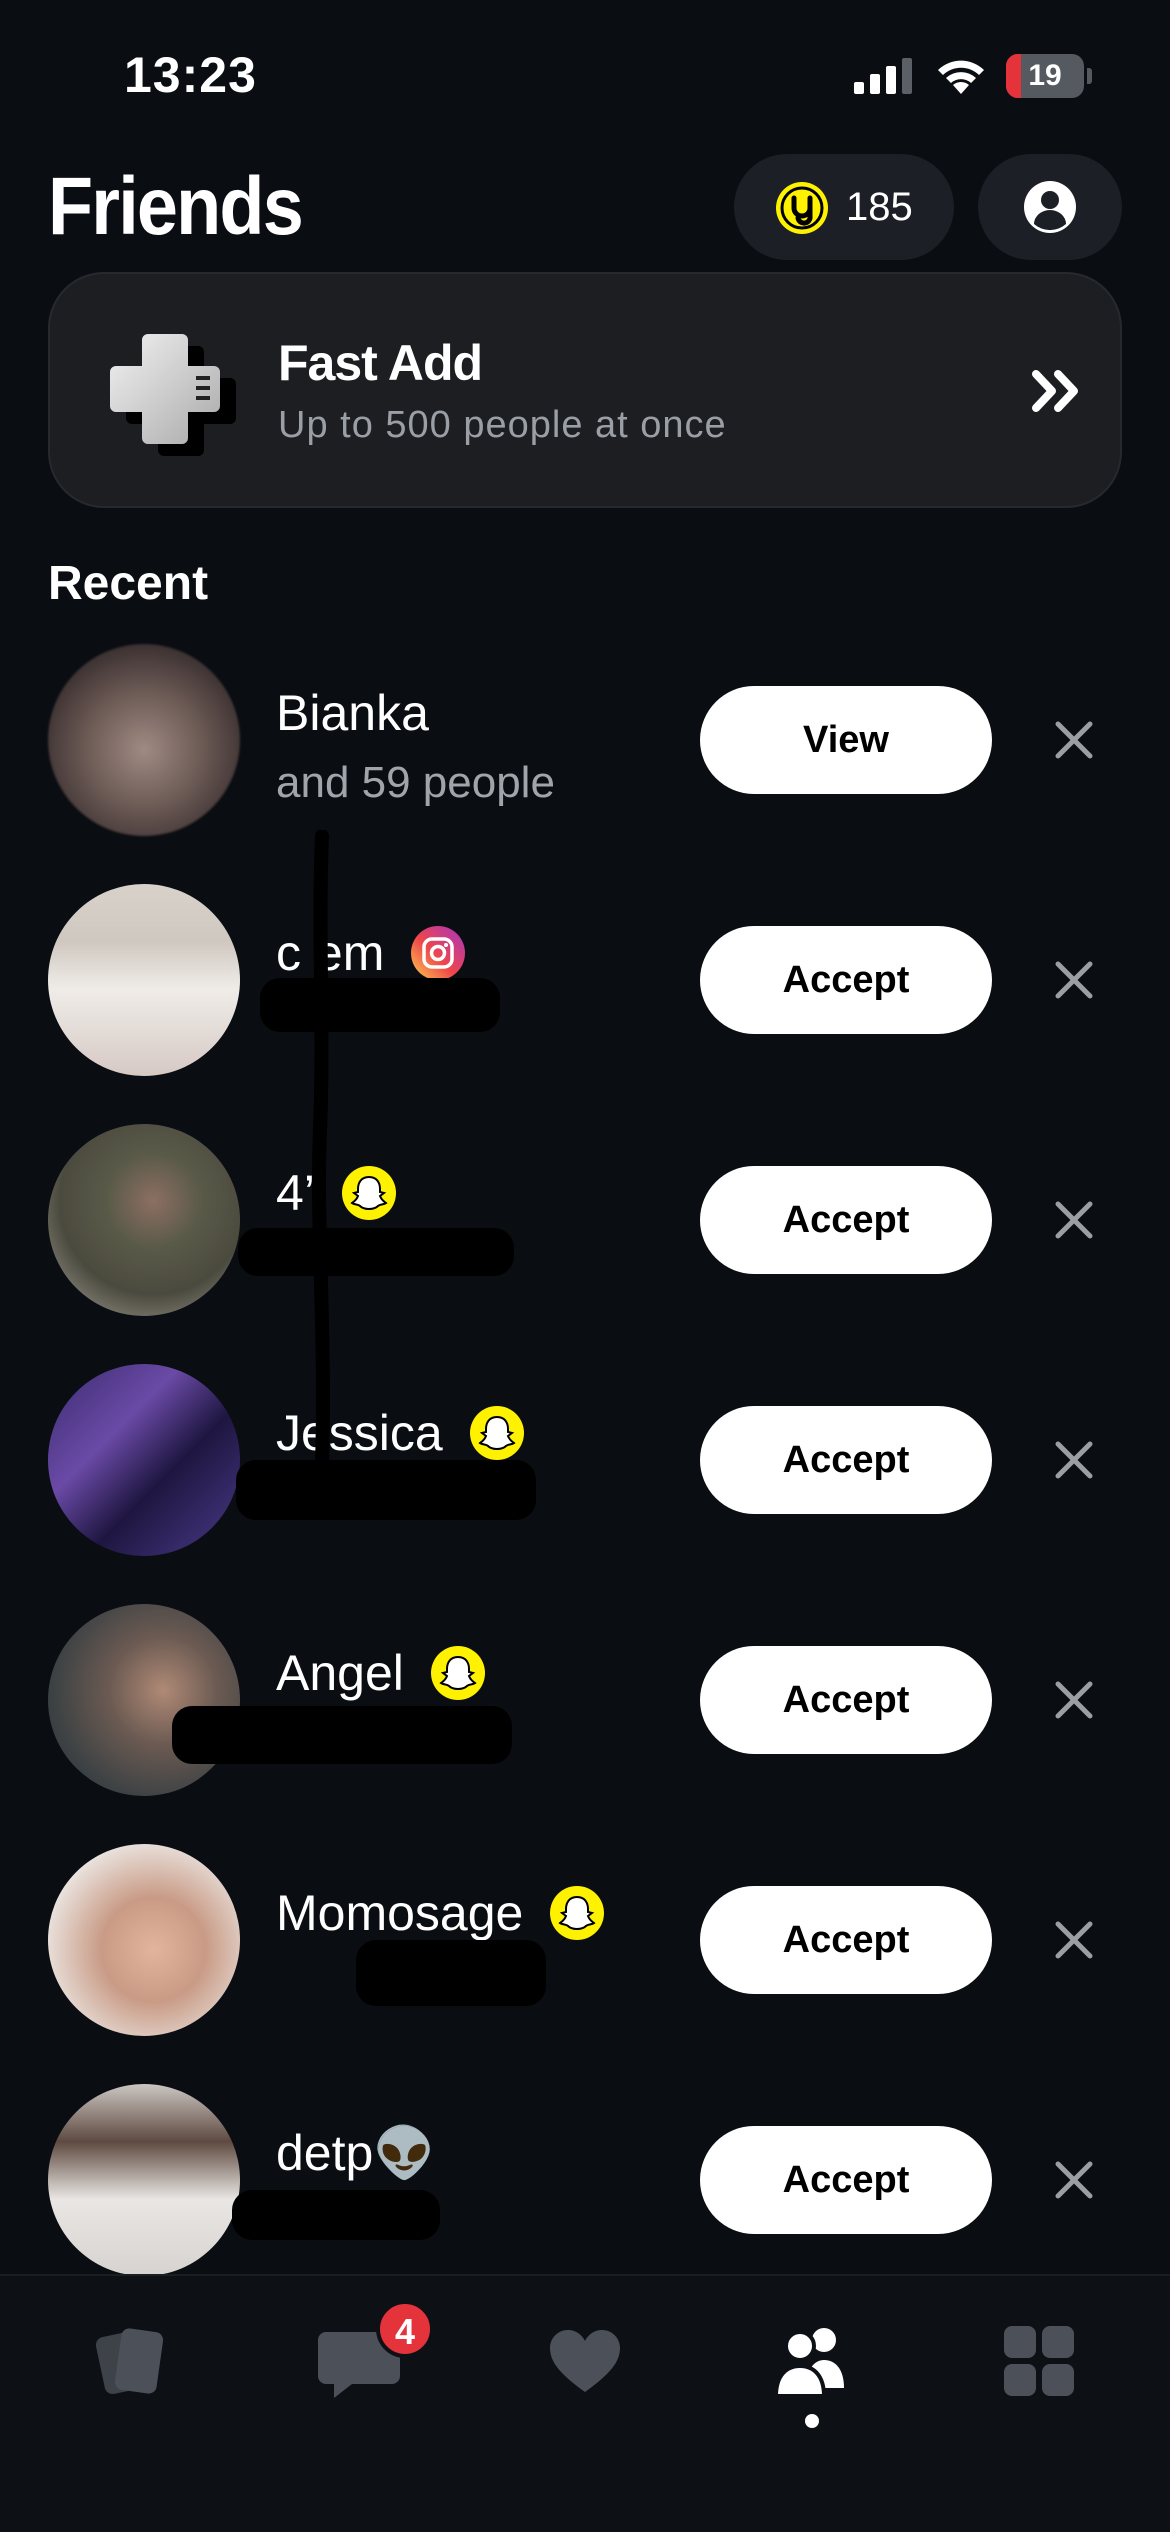 The image size is (1170, 2532). Describe the element at coordinates (844, 207) in the screenshot. I see `coins-button: 185` at that location.